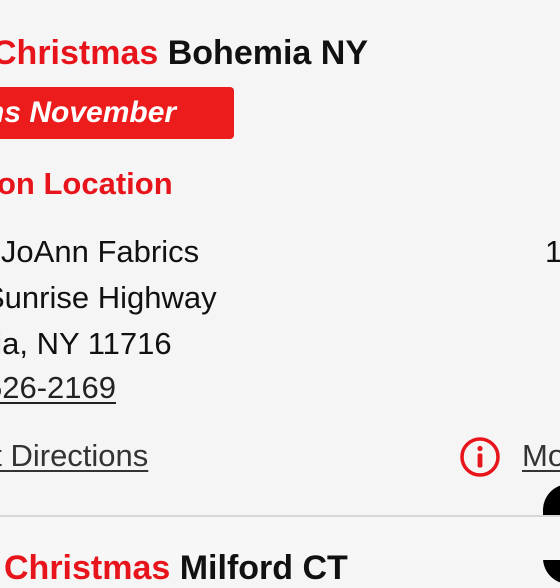 The height and width of the screenshot is (588, 560). I want to click on get-directions-link: et Directions, so click(74, 456).